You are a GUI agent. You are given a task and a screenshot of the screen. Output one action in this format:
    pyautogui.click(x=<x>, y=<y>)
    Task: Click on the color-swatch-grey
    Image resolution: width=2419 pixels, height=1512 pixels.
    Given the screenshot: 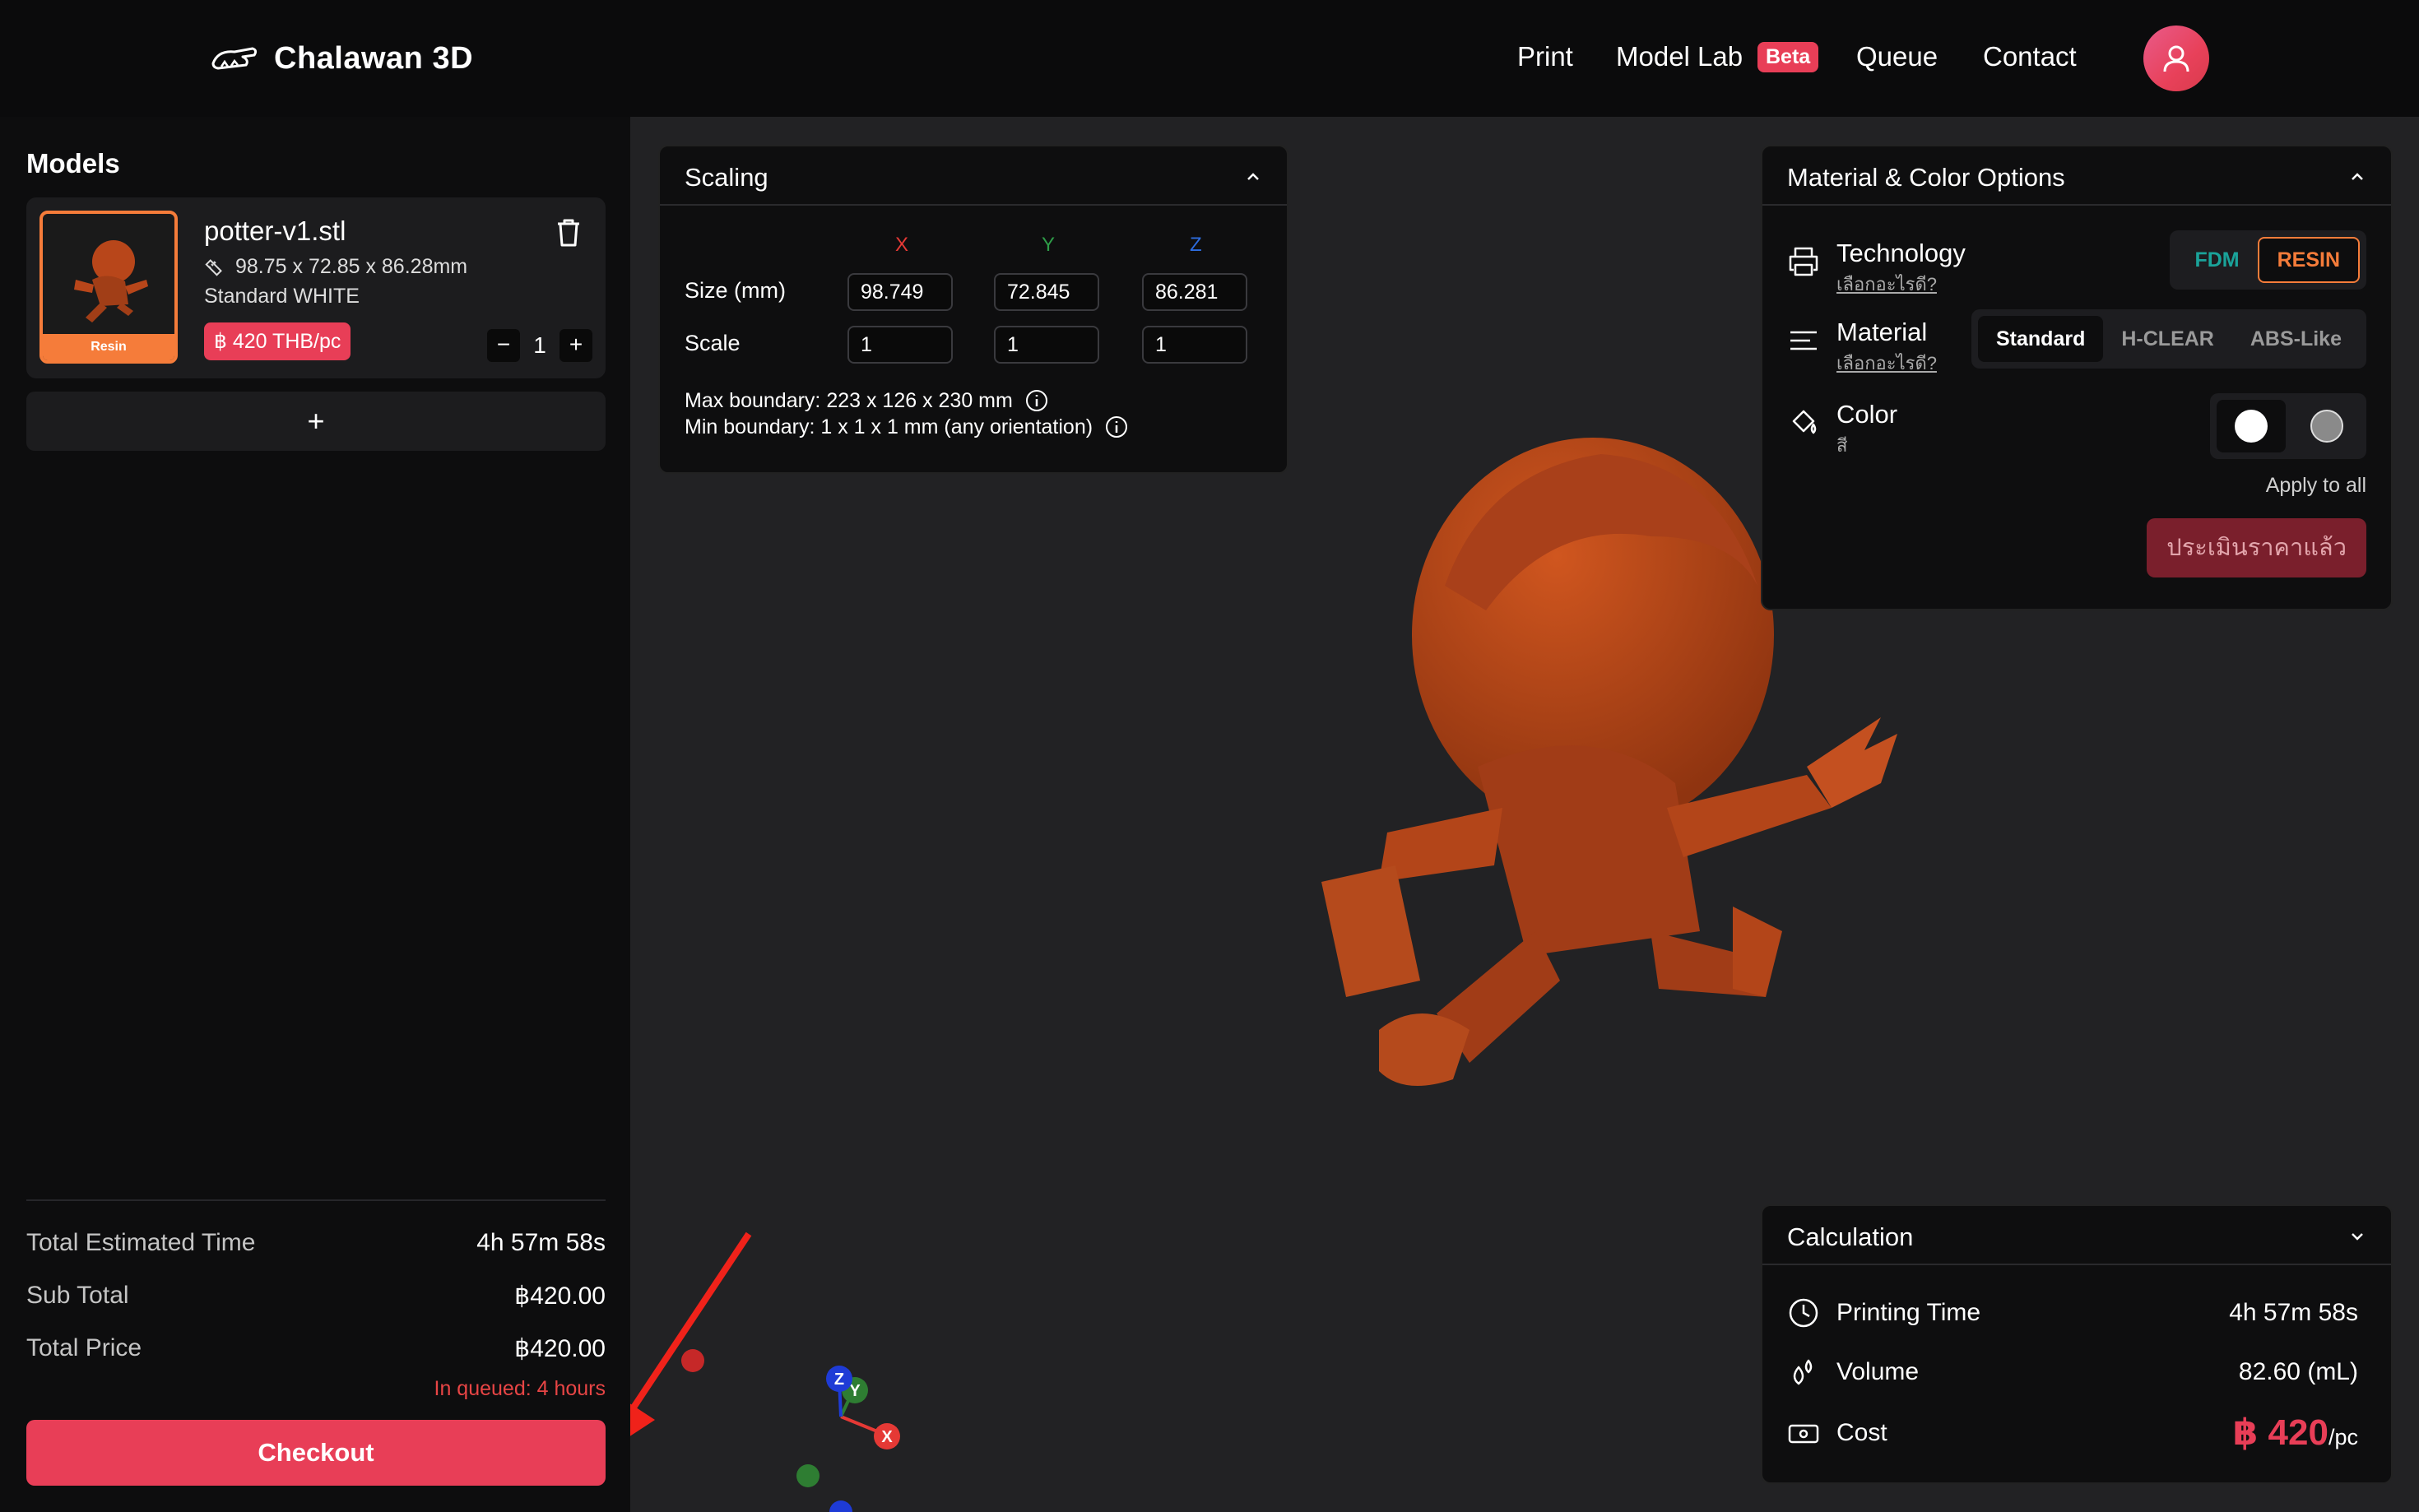 What is the action you would take?
    pyautogui.click(x=2327, y=426)
    